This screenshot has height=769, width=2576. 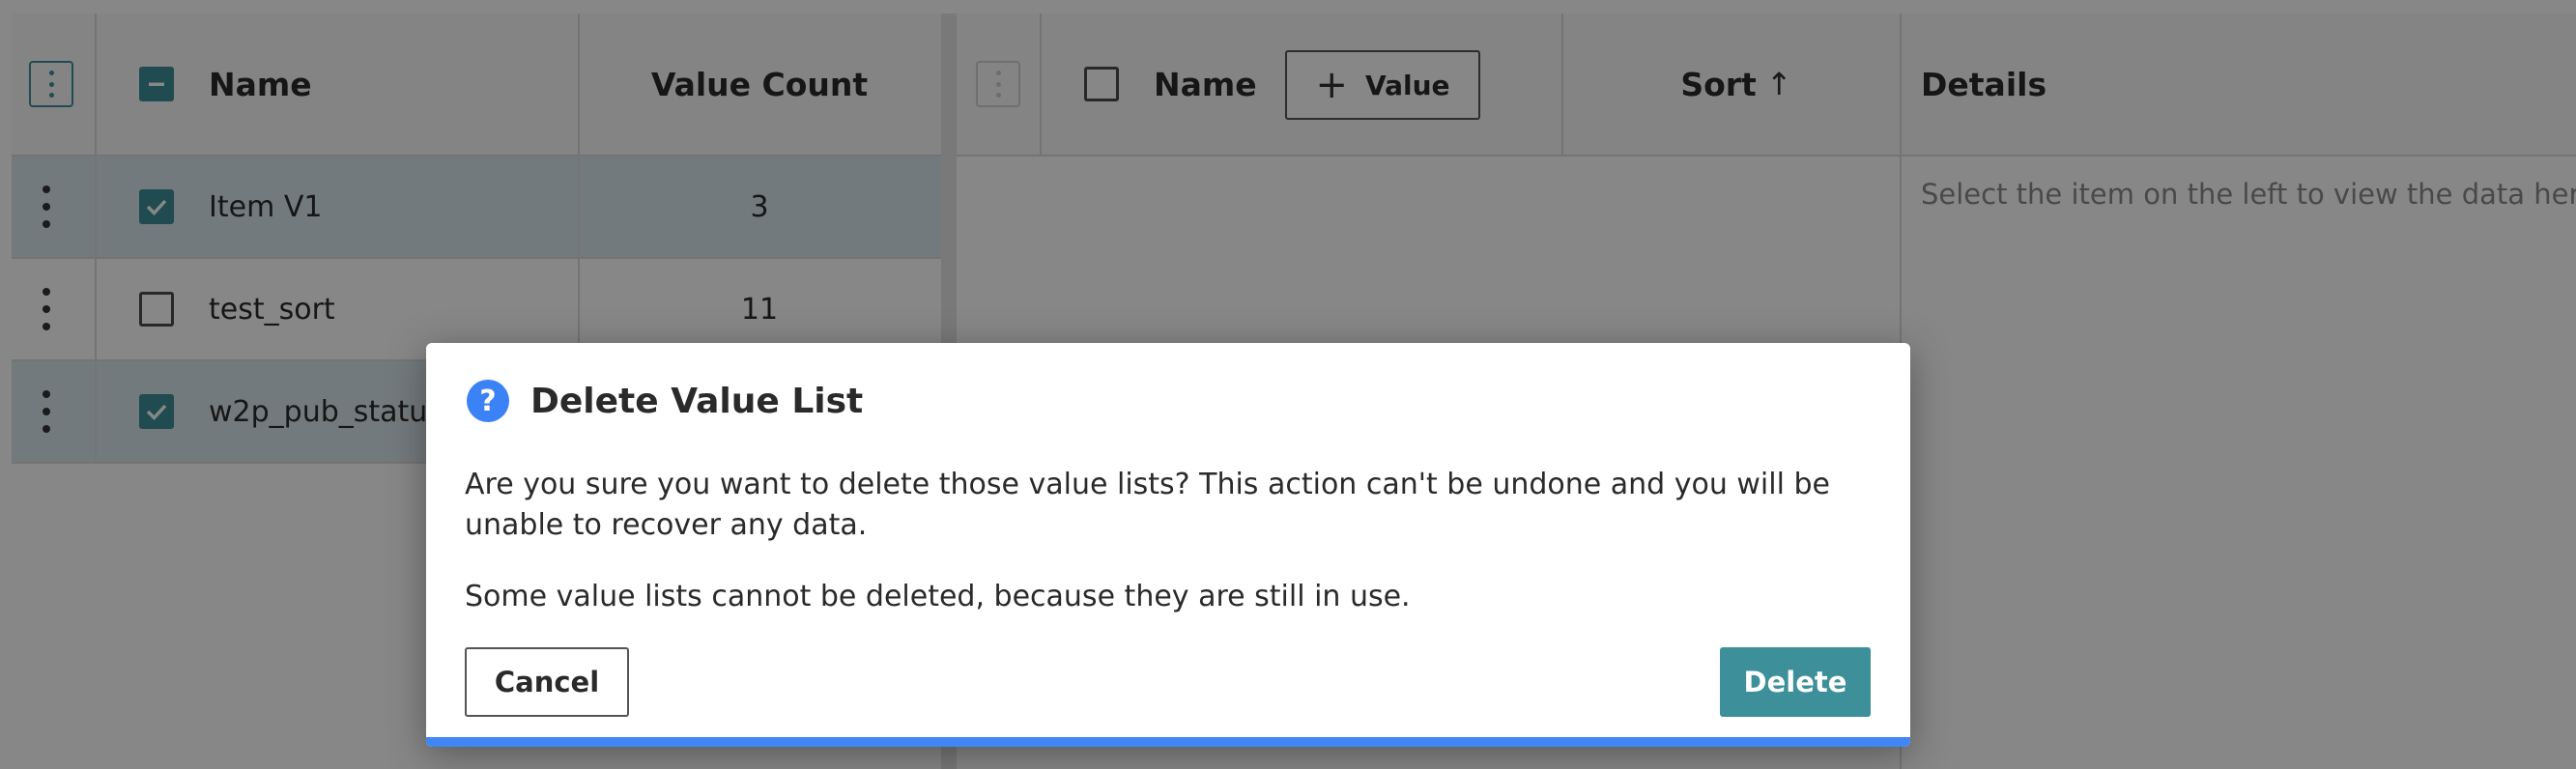 I want to click on delete-button: Delete, so click(x=1796, y=682).